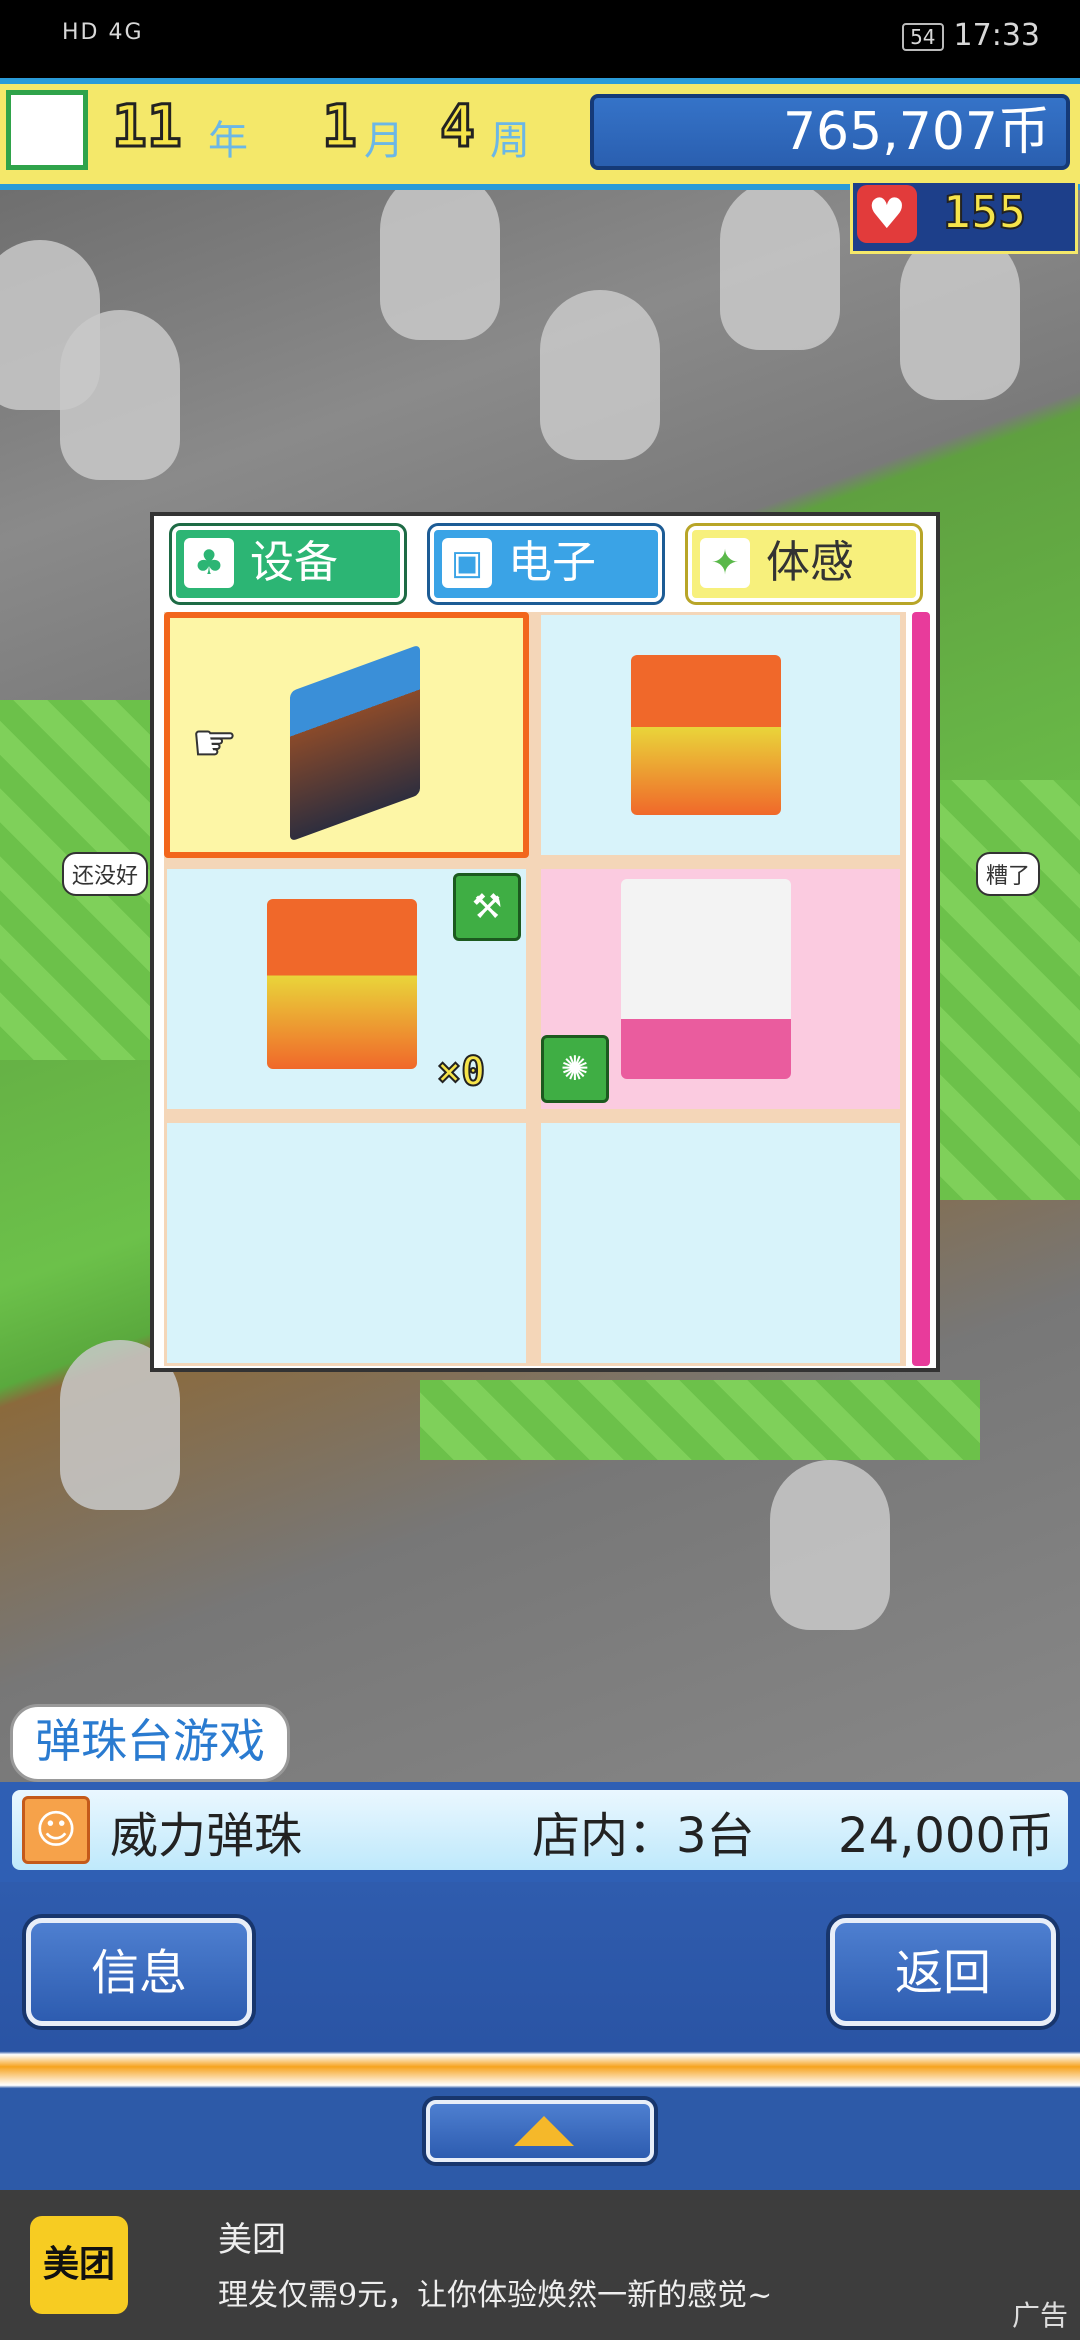 The image size is (1080, 2340). What do you see at coordinates (830, 132) in the screenshot?
I see `money-display: 765,707币` at bounding box center [830, 132].